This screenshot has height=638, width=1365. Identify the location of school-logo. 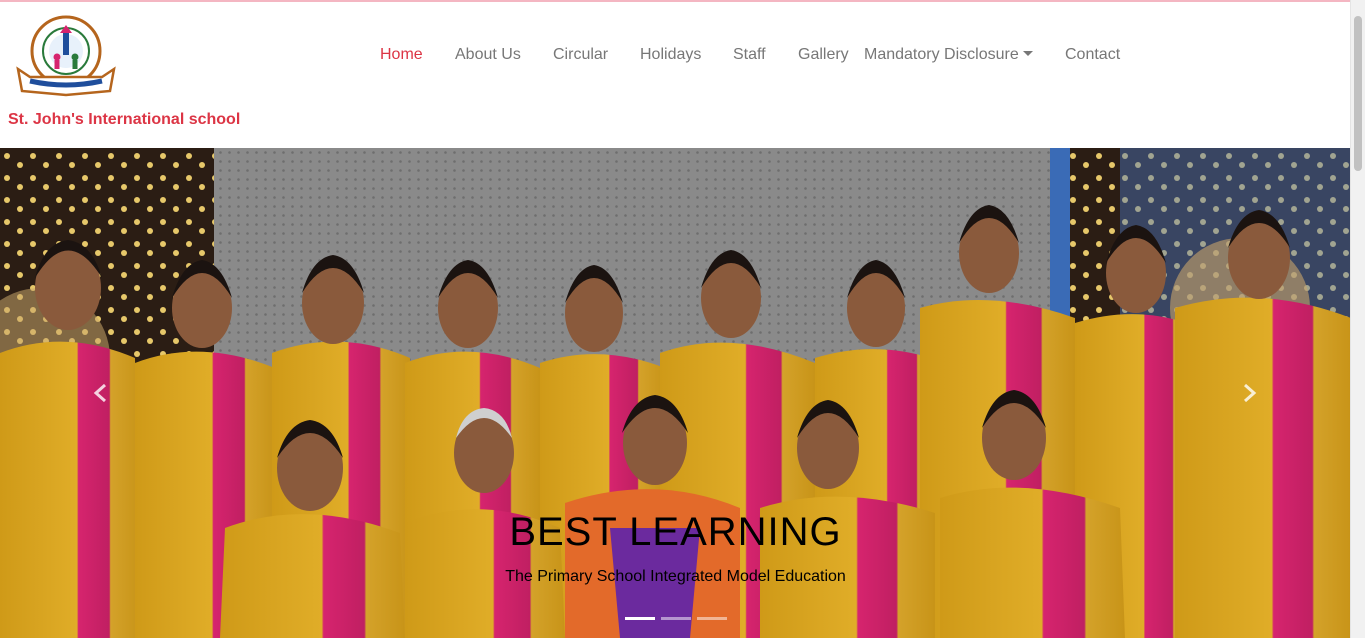
(66, 56).